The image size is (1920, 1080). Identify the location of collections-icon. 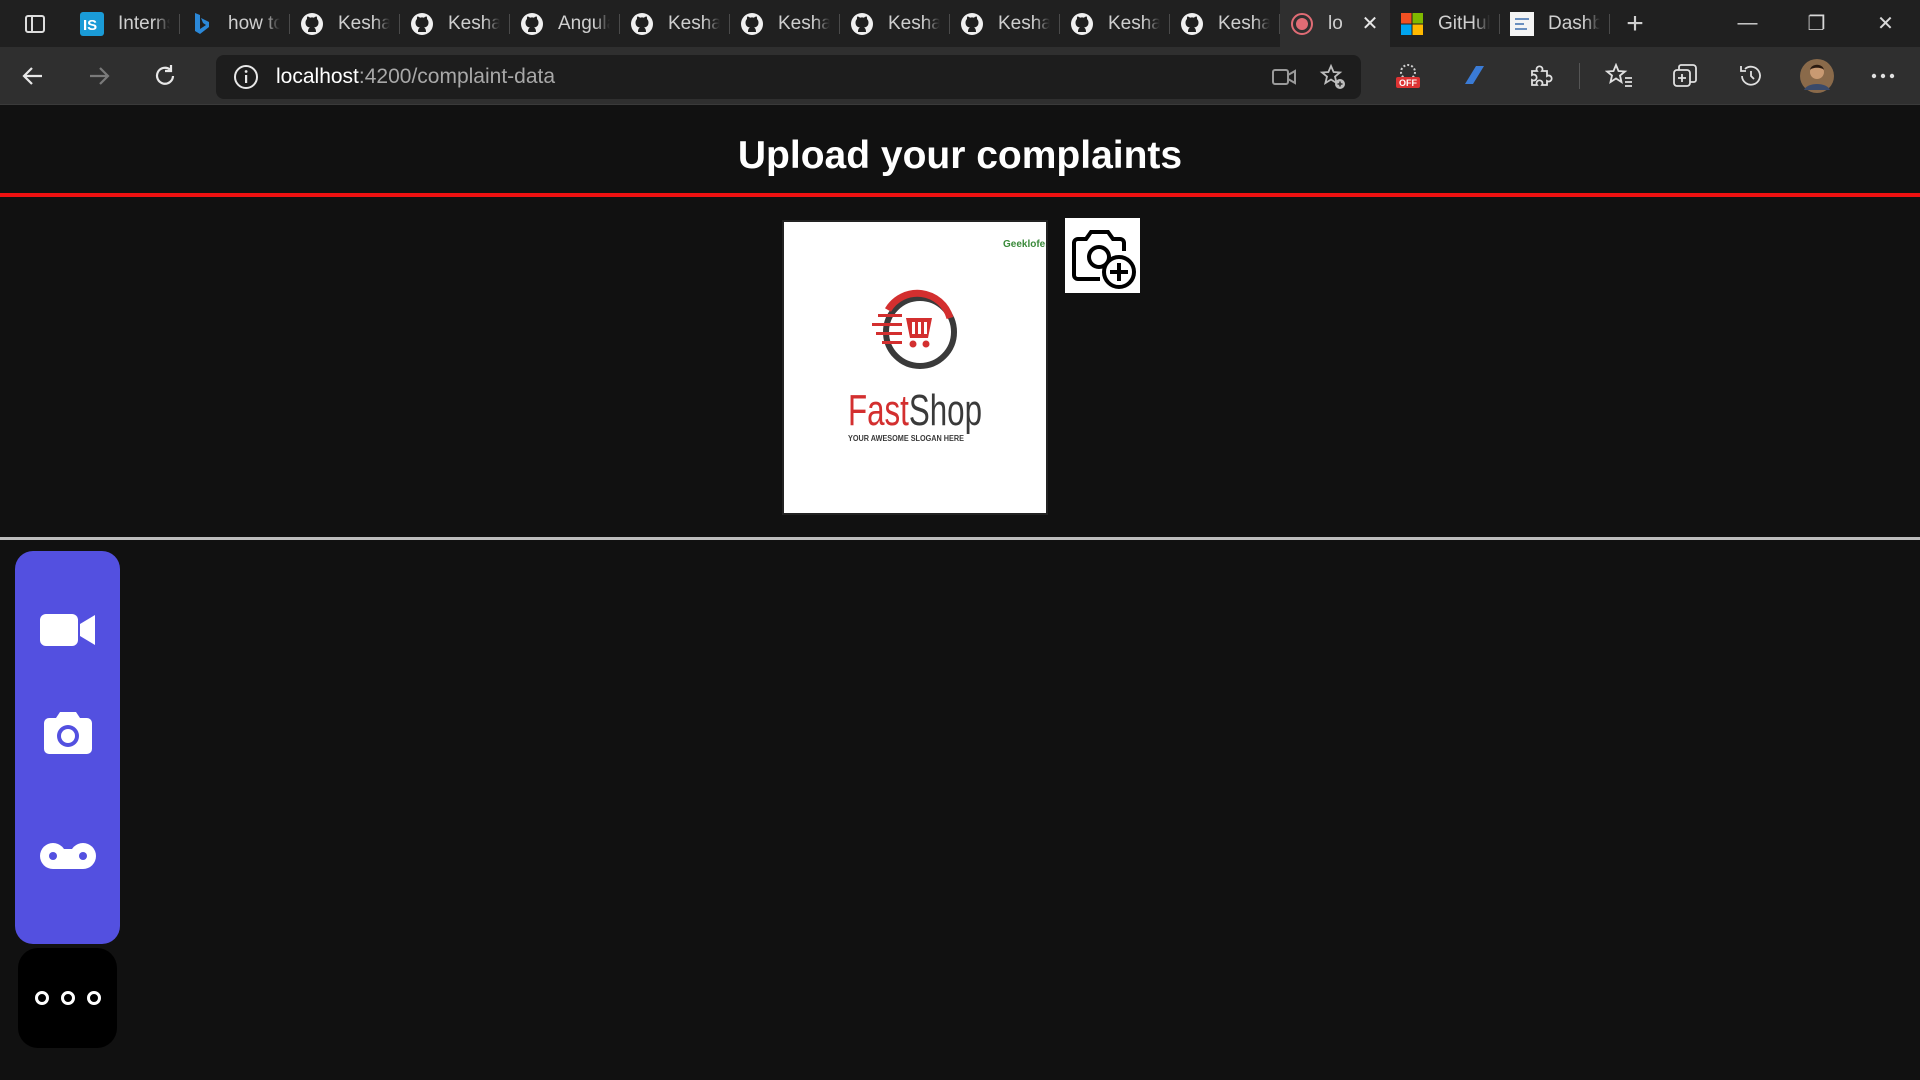
(1685, 75).